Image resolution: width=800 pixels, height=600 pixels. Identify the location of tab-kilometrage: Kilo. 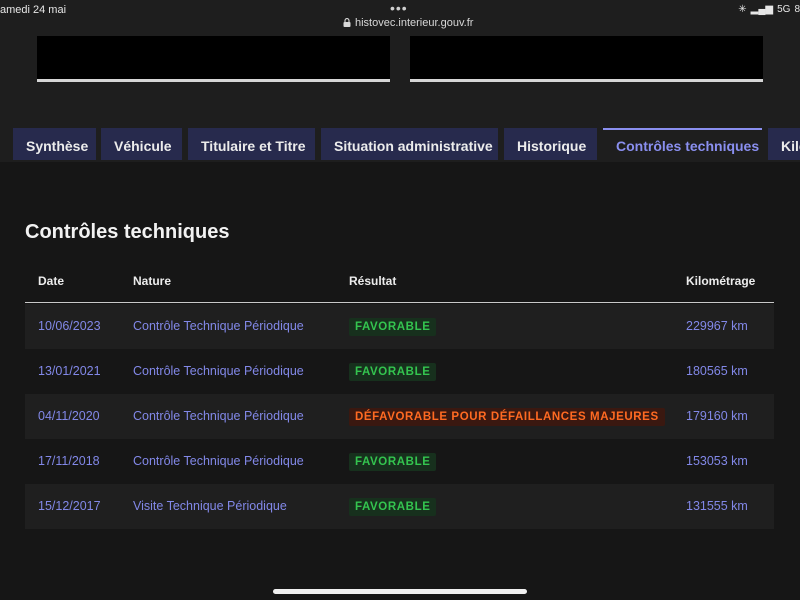
(784, 144).